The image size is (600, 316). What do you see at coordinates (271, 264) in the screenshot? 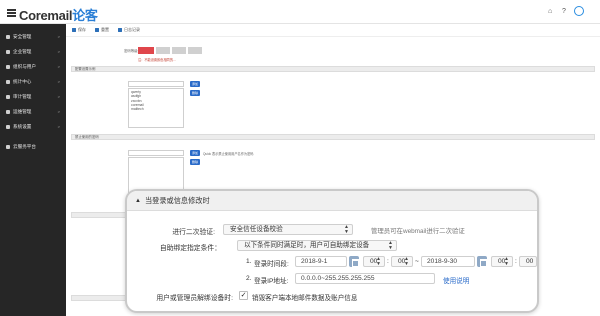
I see `login-time-label: 登录时间段:` at bounding box center [271, 264].